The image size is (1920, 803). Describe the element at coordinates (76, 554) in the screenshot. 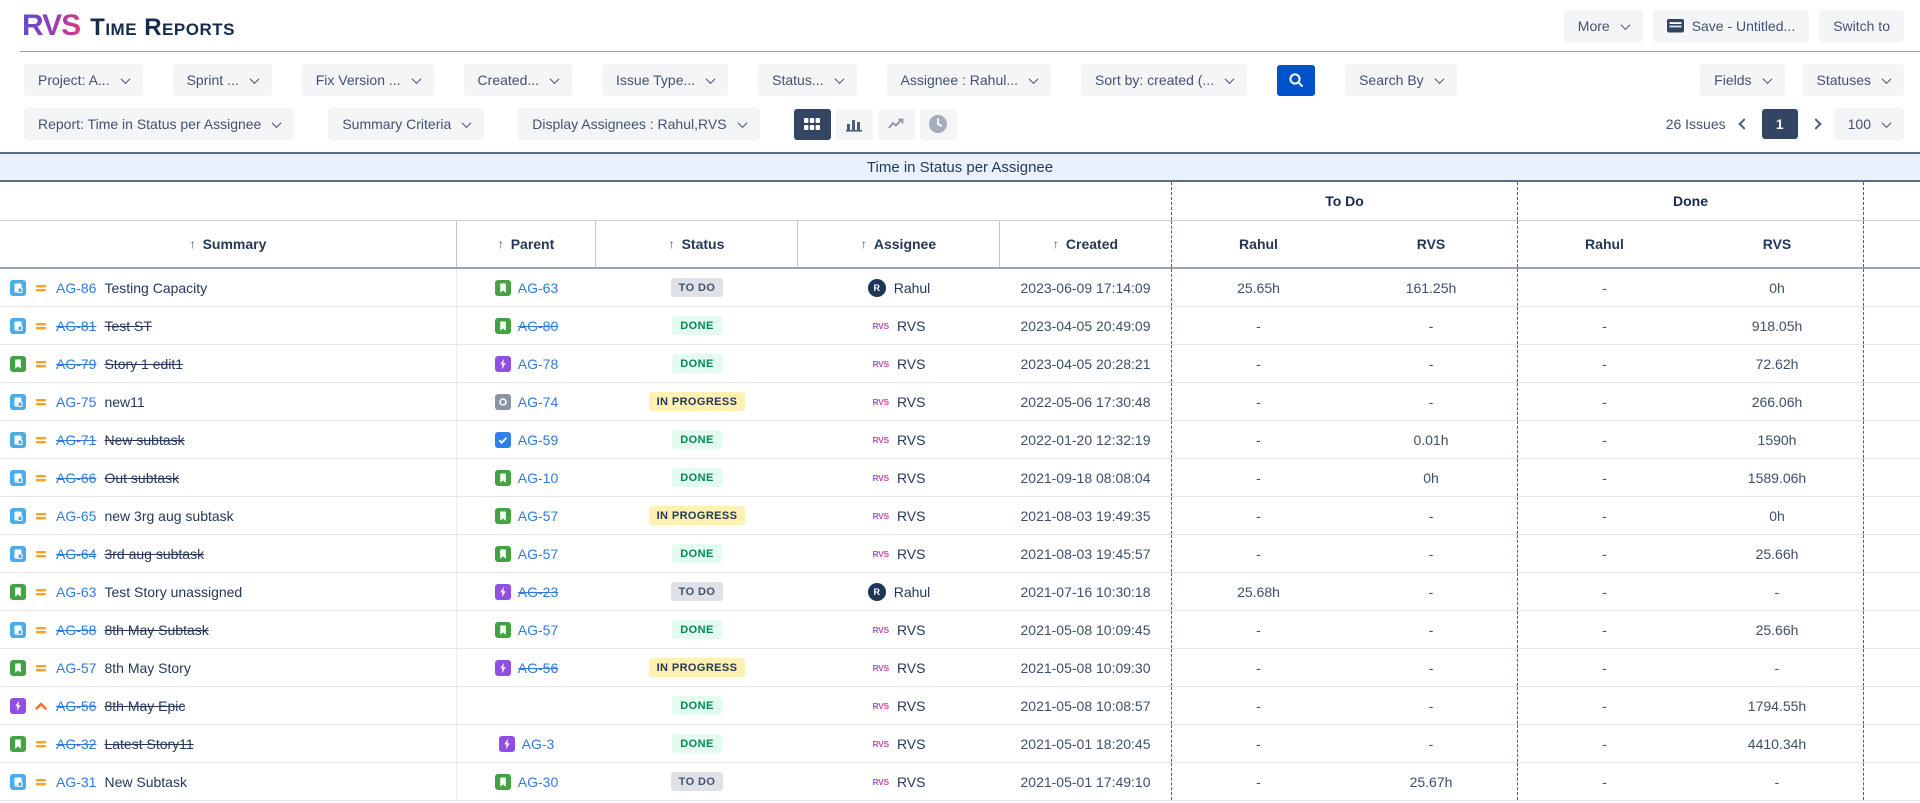

I see `issue-key-link: AG-64` at that location.